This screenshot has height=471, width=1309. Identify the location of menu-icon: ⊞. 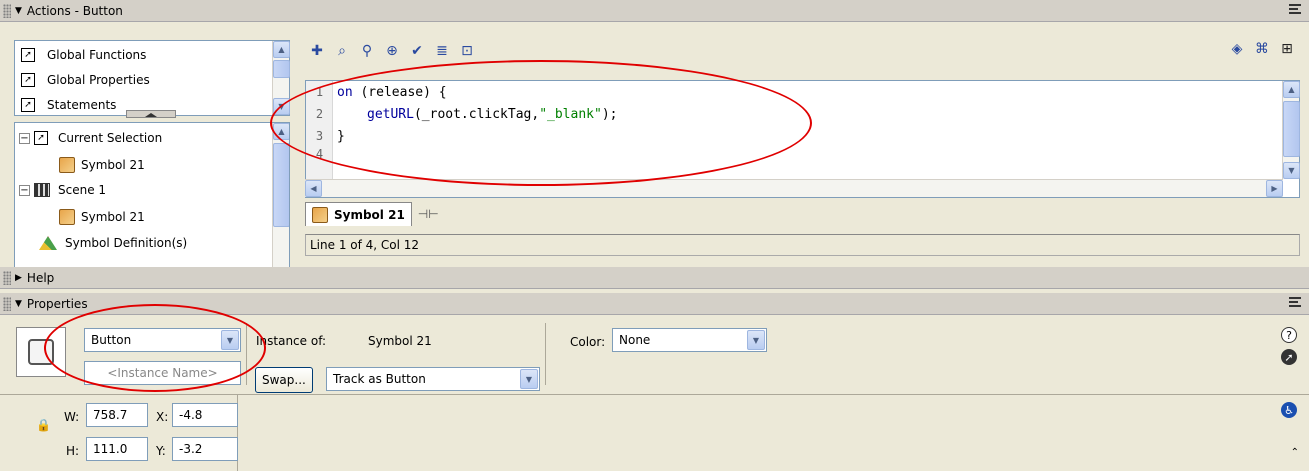
(1287, 49).